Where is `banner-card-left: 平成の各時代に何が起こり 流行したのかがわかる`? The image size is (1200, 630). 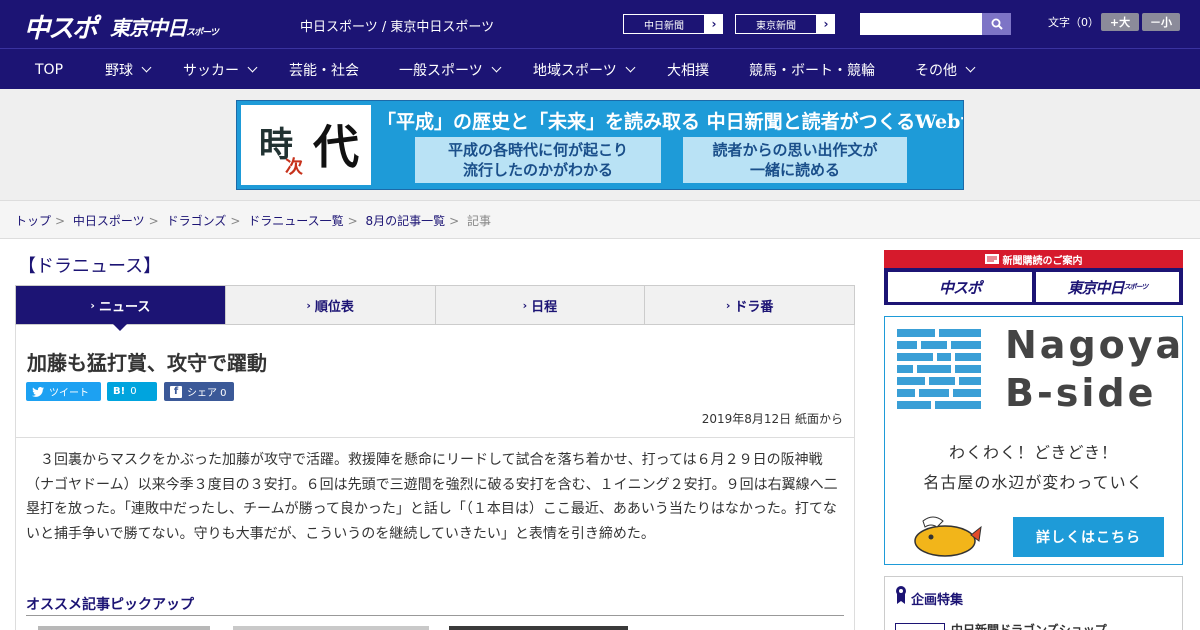 banner-card-left: 平成の各時代に何が起こり 流行したのかがわかる is located at coordinates (538, 160).